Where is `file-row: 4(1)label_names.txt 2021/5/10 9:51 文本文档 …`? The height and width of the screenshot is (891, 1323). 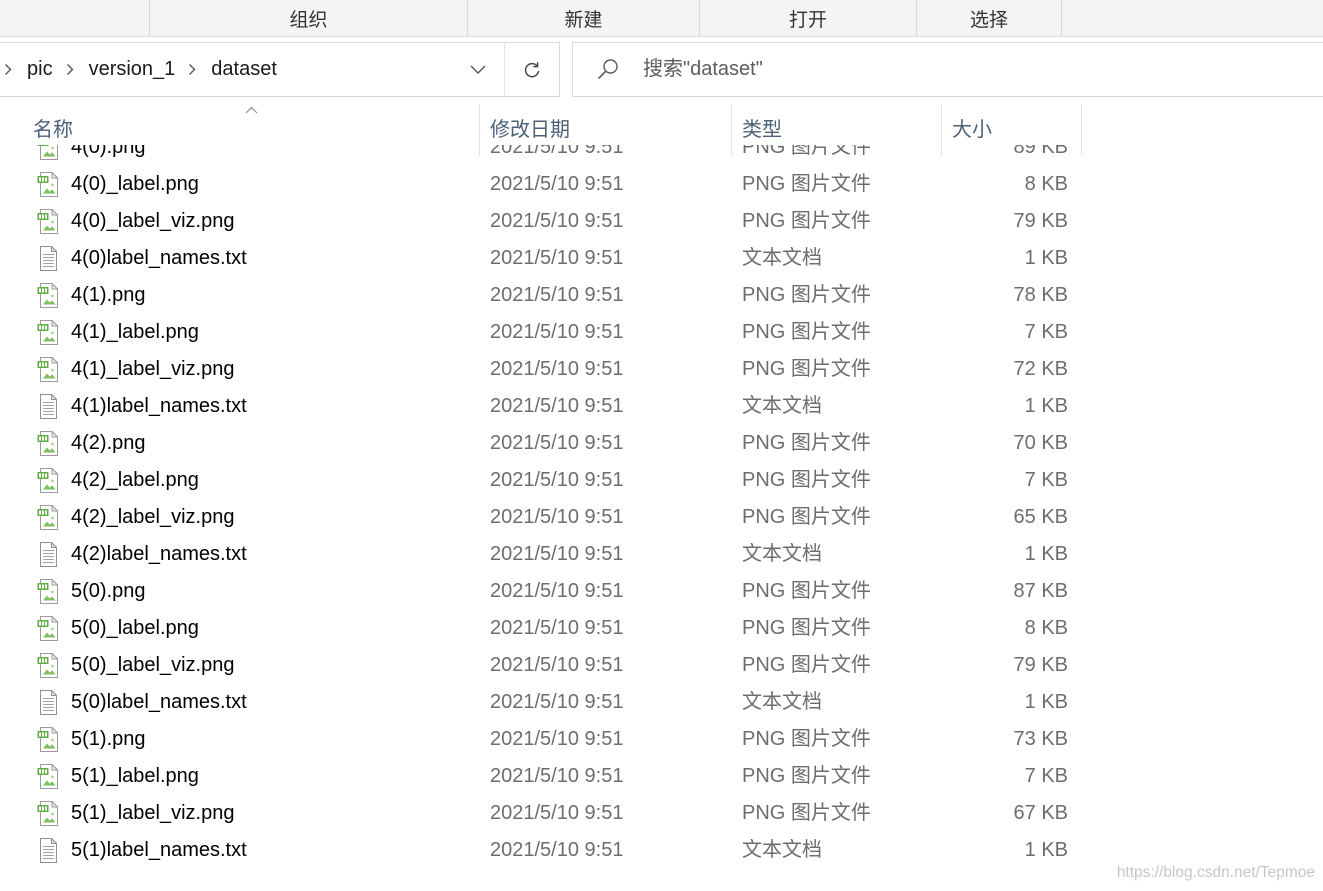 file-row: 4(1)label_names.txt 2021/5/10 9:51 文本文档 … is located at coordinates (540, 406).